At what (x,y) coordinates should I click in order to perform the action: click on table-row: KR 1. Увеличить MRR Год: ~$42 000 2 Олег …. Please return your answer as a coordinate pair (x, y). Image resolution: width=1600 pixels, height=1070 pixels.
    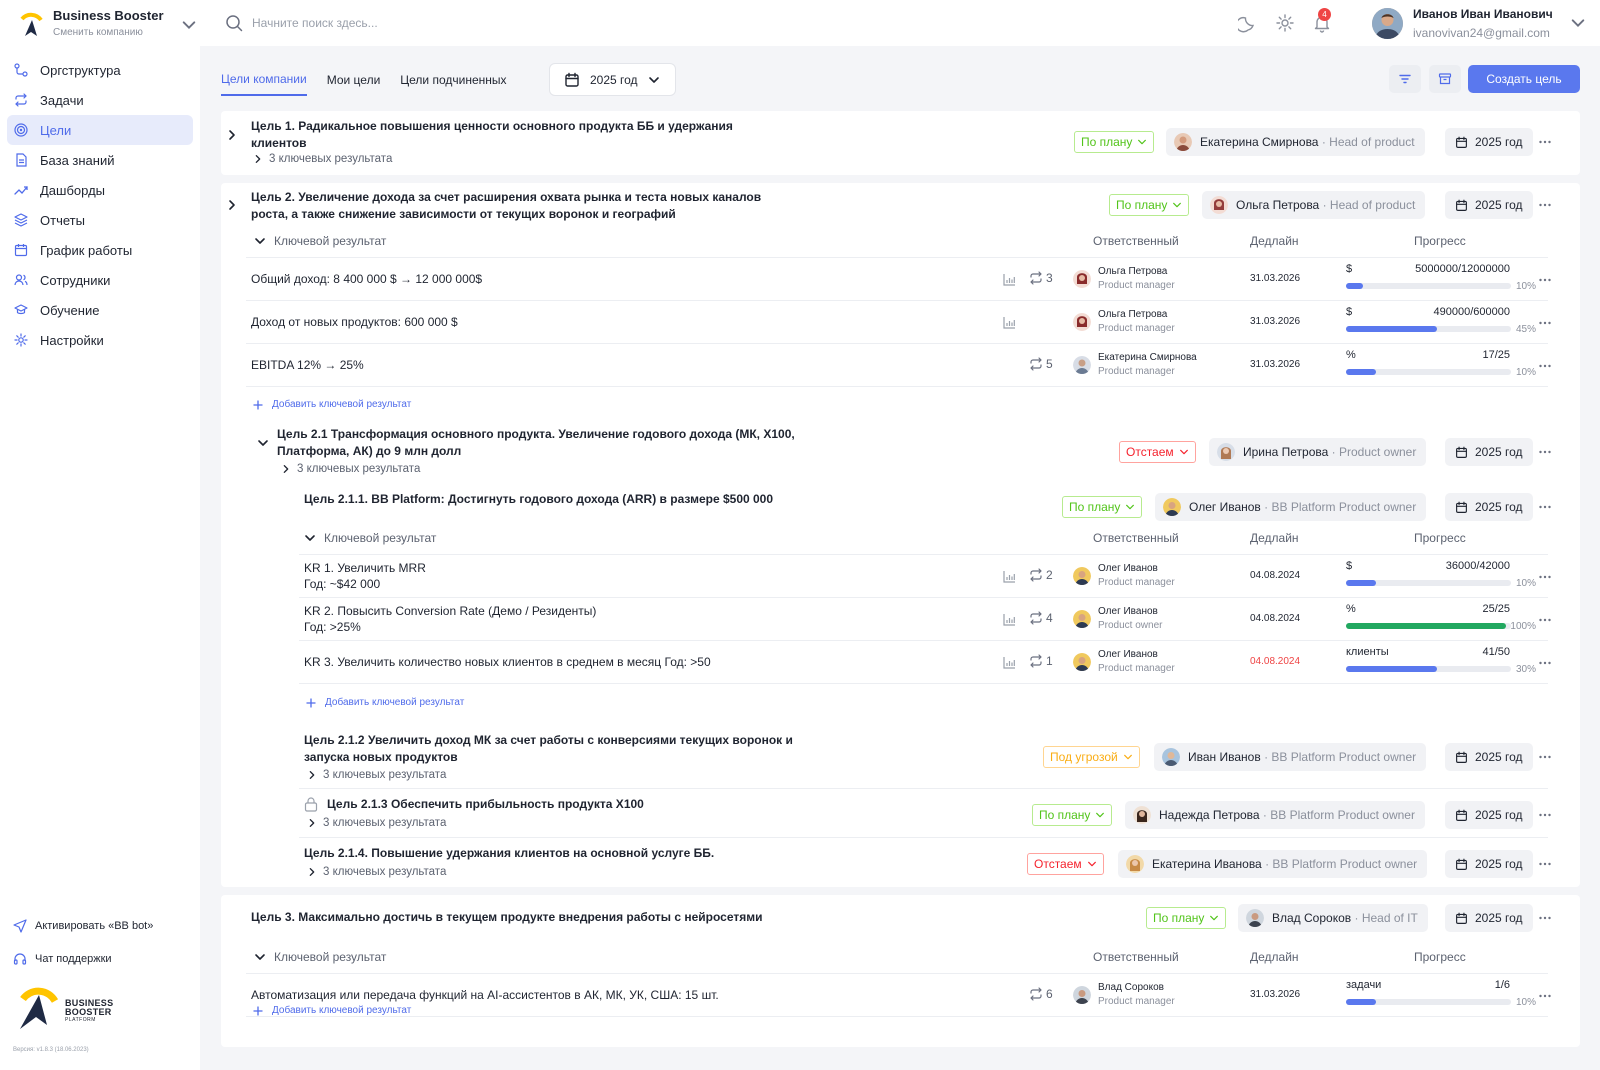
    Looking at the image, I should click on (923, 576).